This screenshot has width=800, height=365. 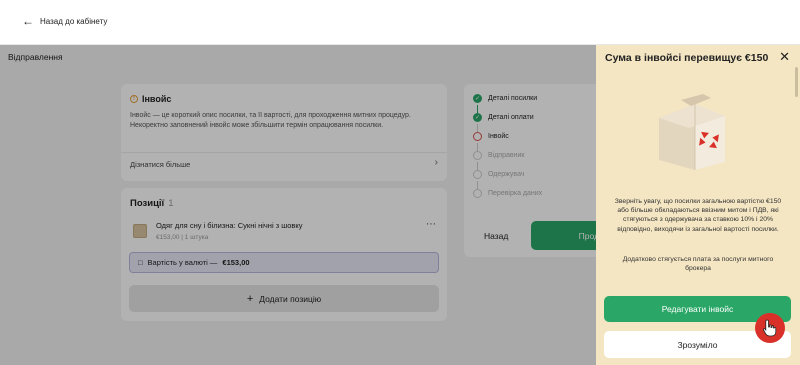 What do you see at coordinates (692, 132) in the screenshot?
I see `box-illustration` at bounding box center [692, 132].